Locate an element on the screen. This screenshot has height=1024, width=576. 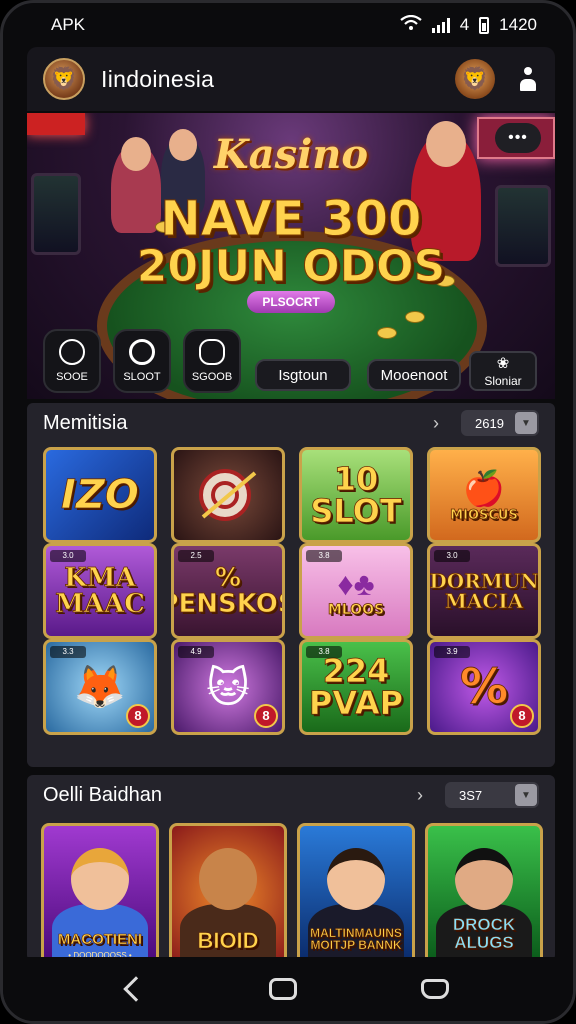
game-card: MACOTIENI • DOODOOOSS • is located at coordinates (100, 892).